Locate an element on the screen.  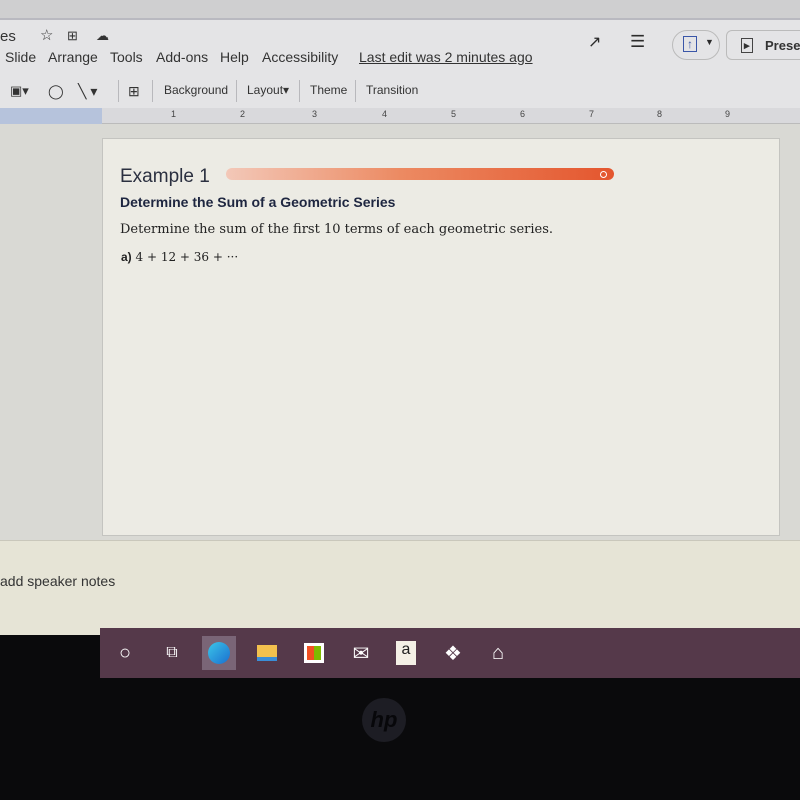
ruler-number: 2 is located at coordinates (243, 114).